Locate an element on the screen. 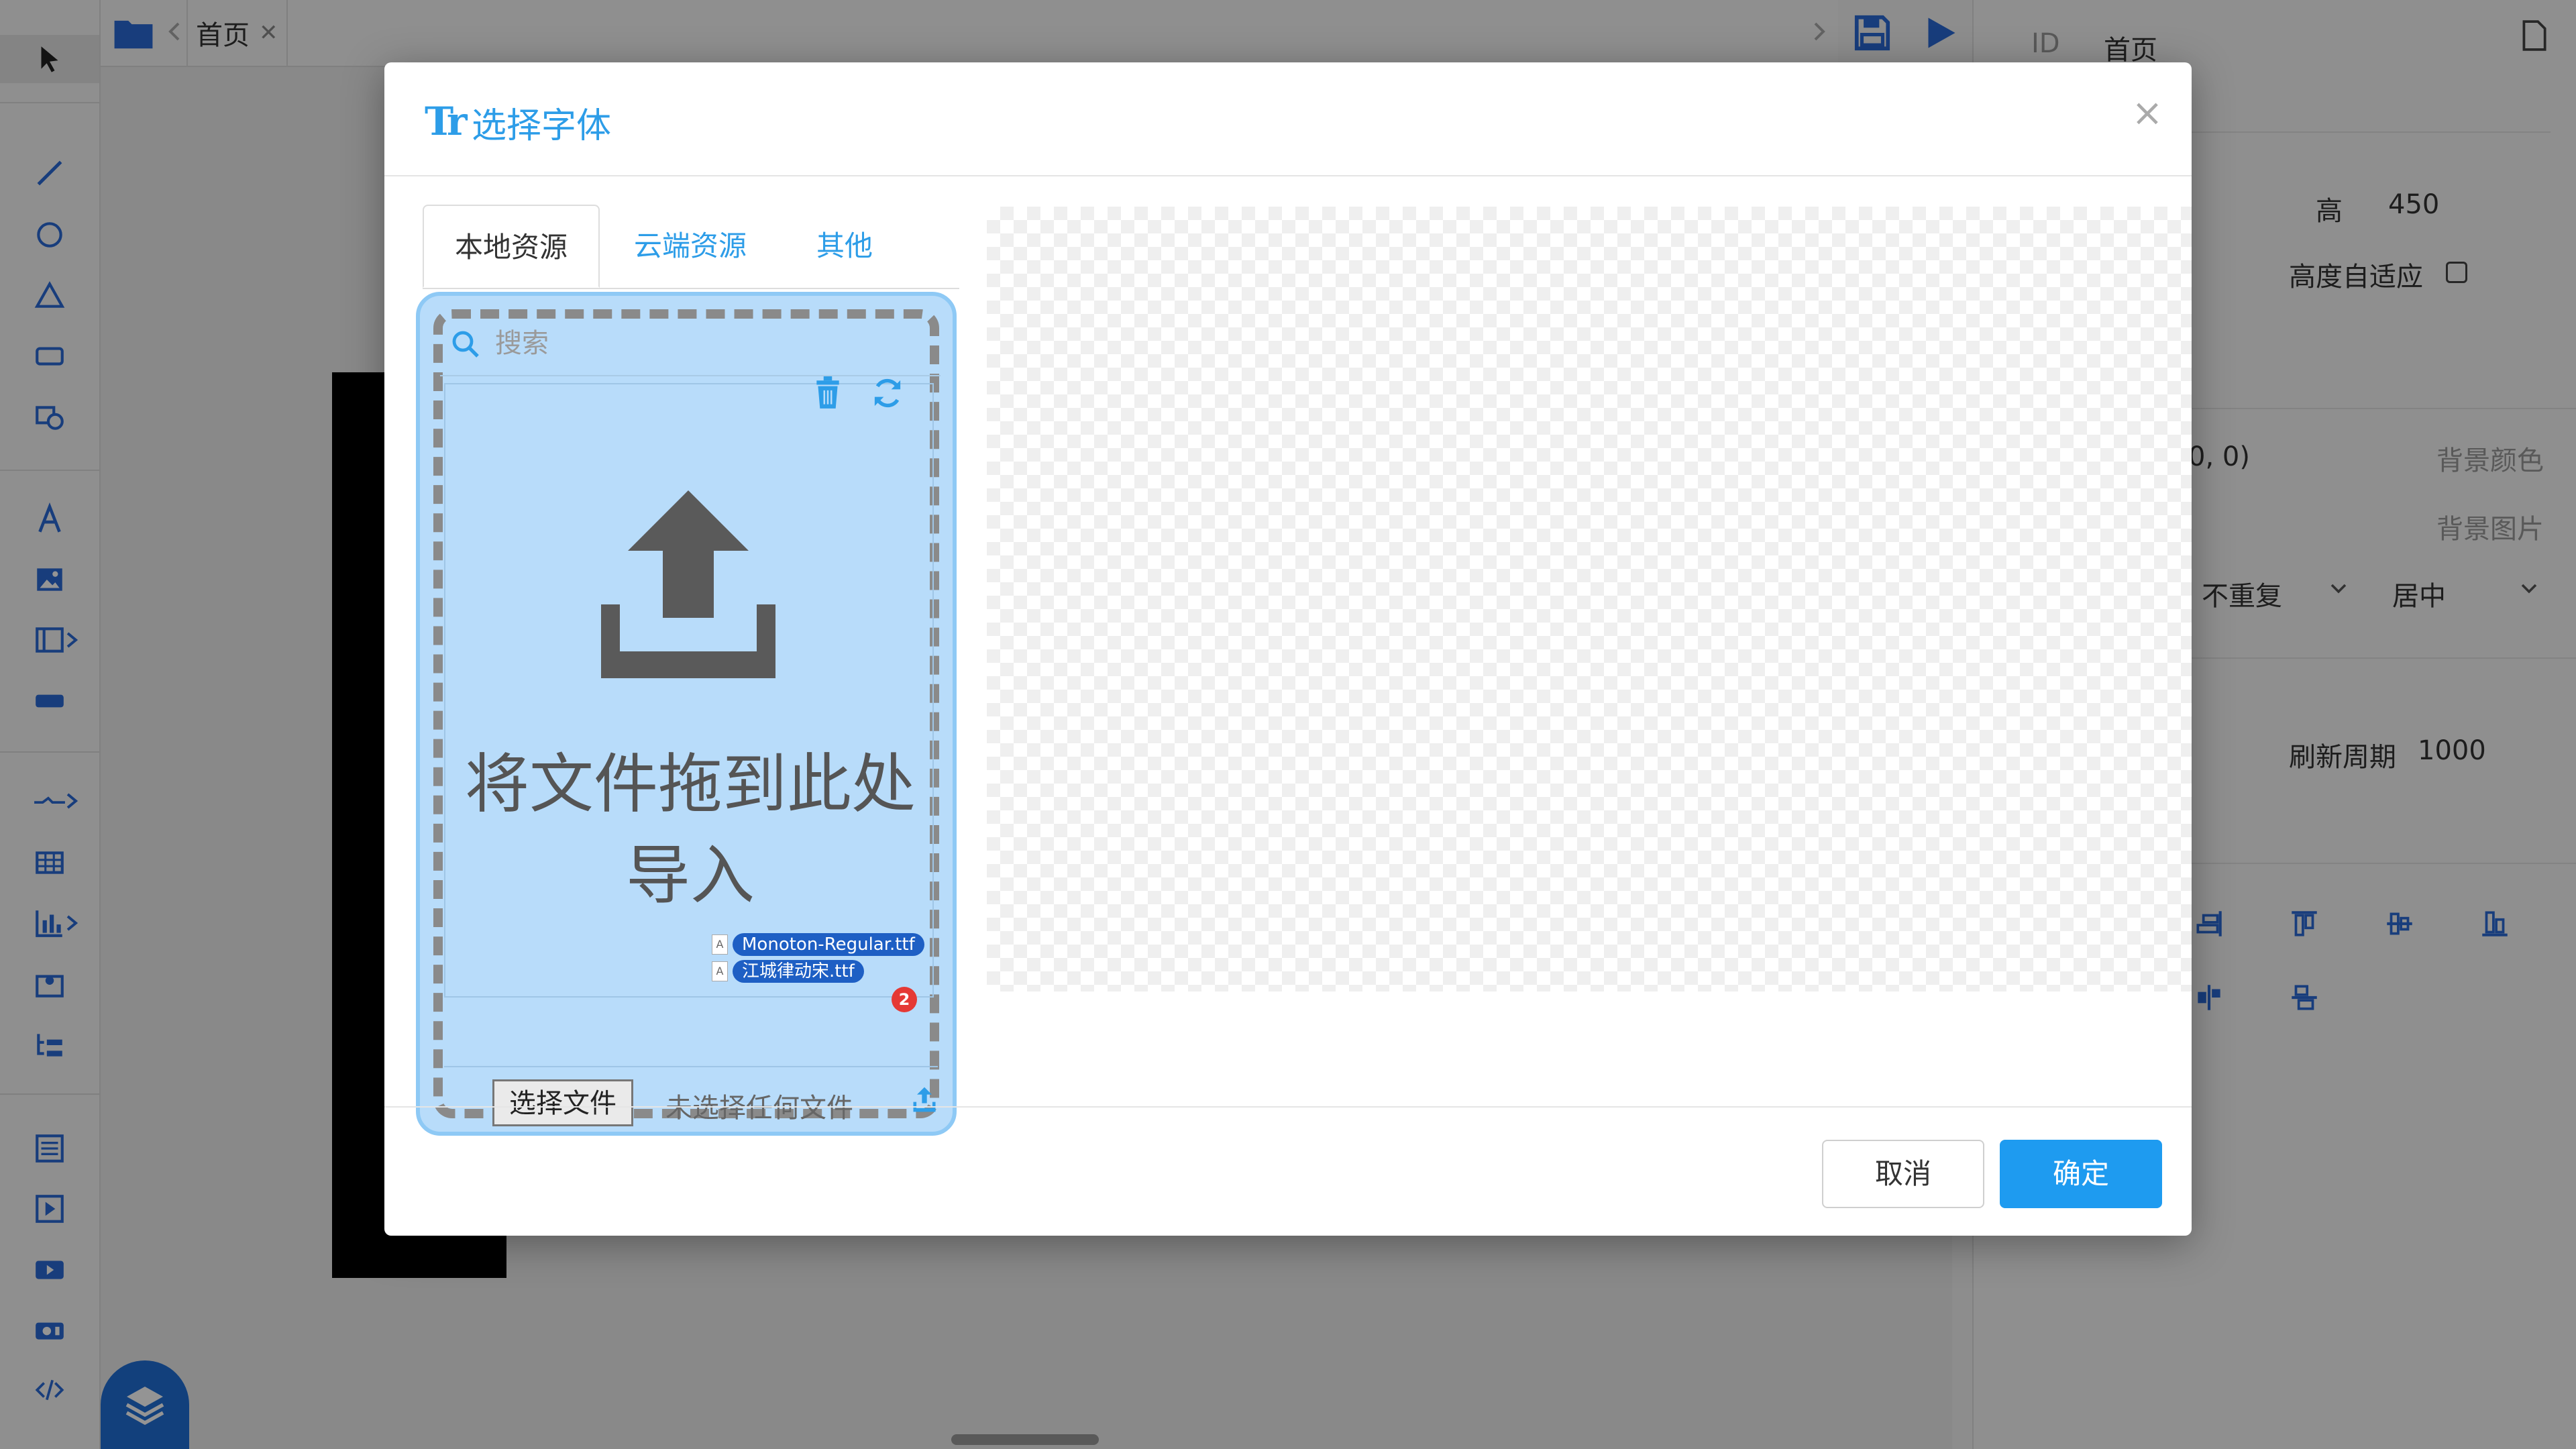 The width and height of the screenshot is (2576, 1449). file-count-badge: 2 is located at coordinates (904, 999).